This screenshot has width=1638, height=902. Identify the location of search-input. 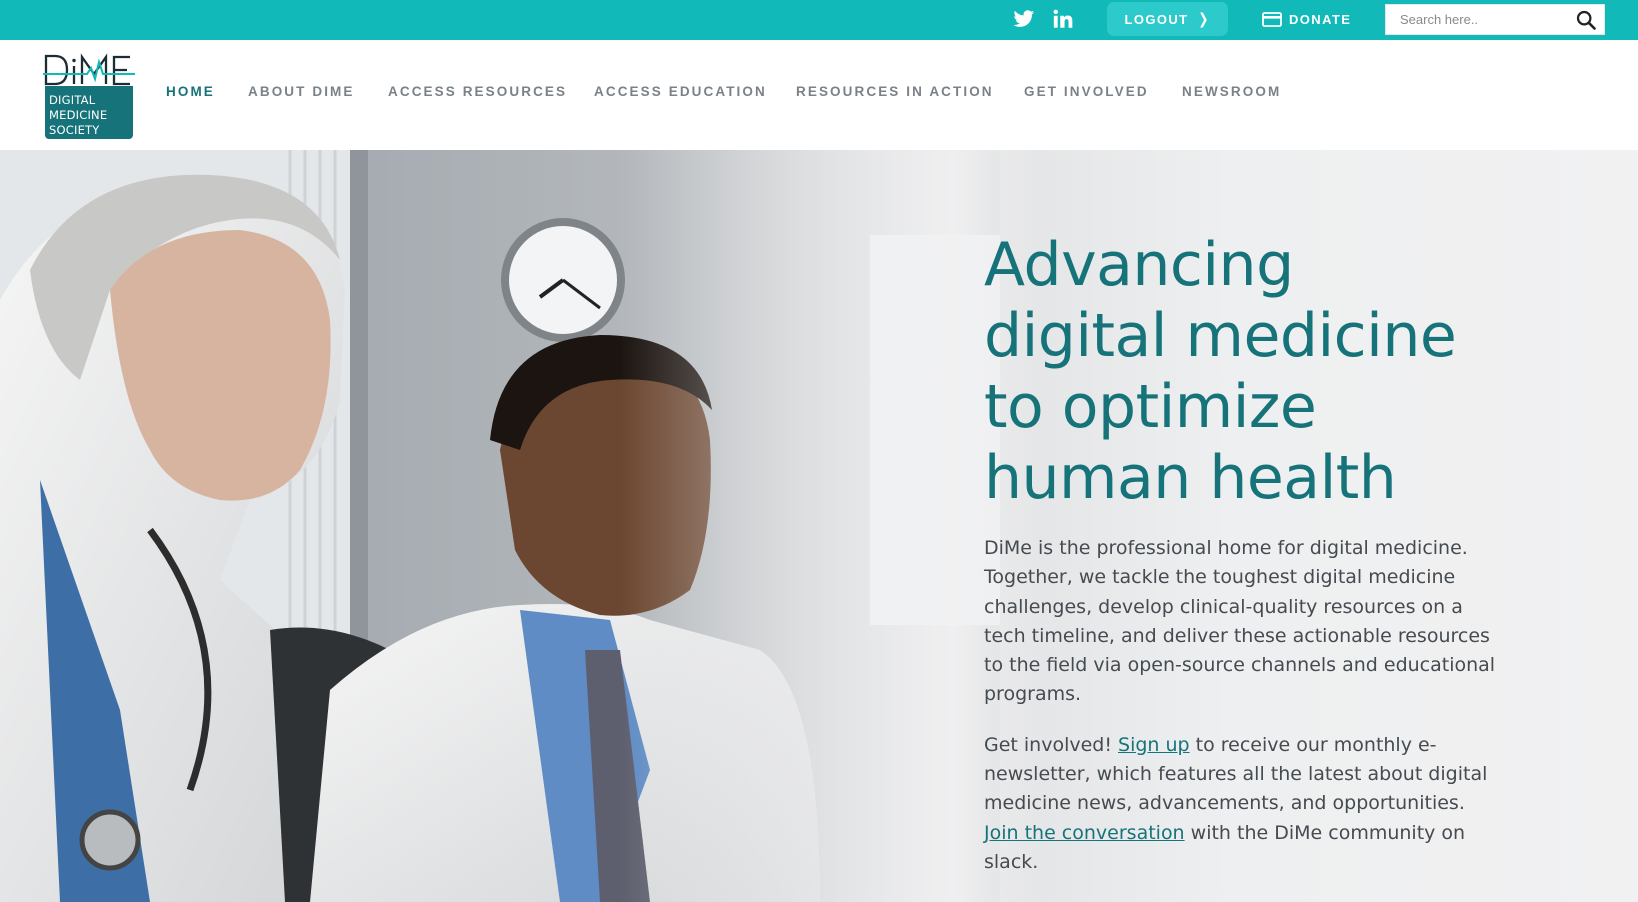
(1478, 19).